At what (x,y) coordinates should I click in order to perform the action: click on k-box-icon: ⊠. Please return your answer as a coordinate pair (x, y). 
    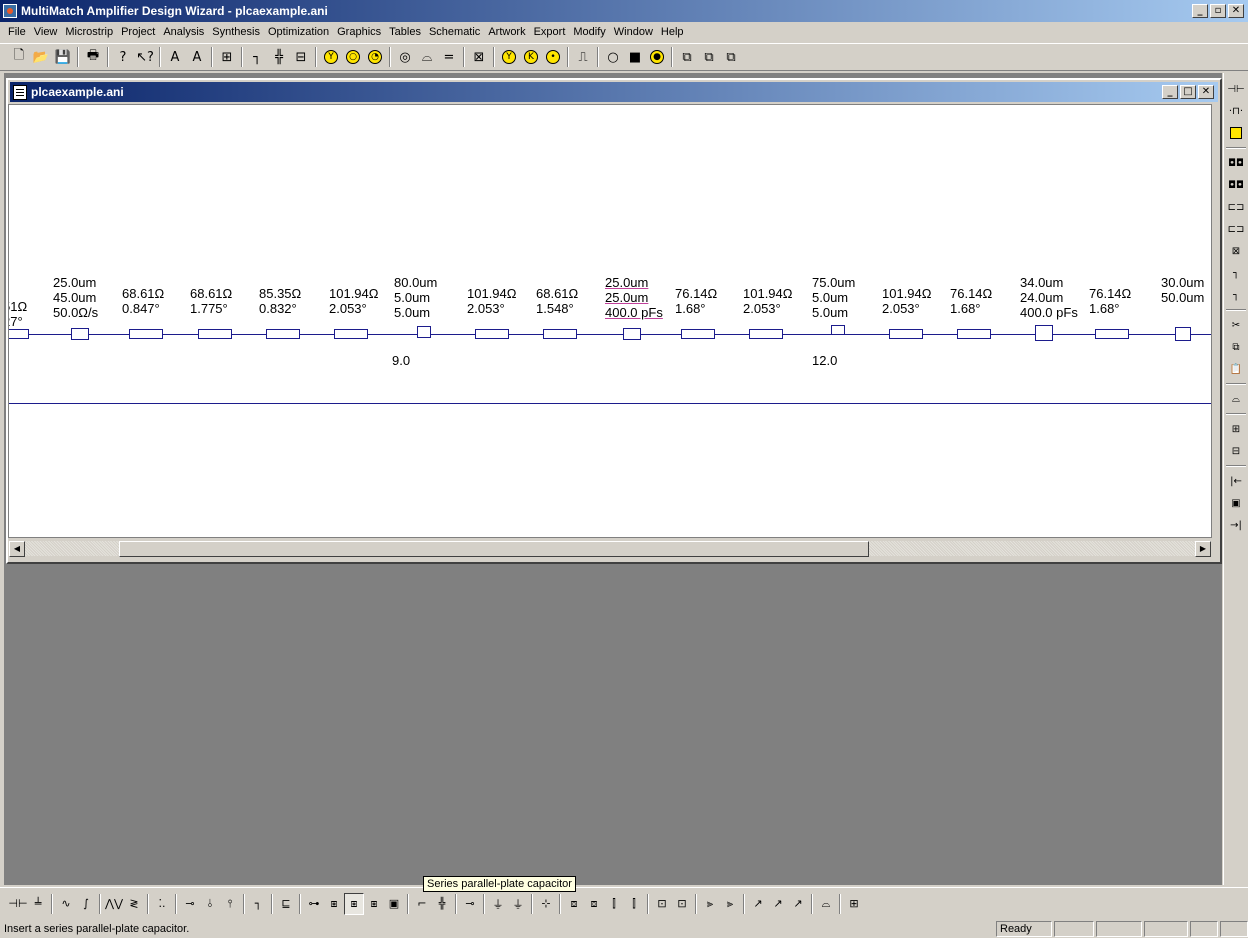
    Looking at the image, I should click on (1236, 251).